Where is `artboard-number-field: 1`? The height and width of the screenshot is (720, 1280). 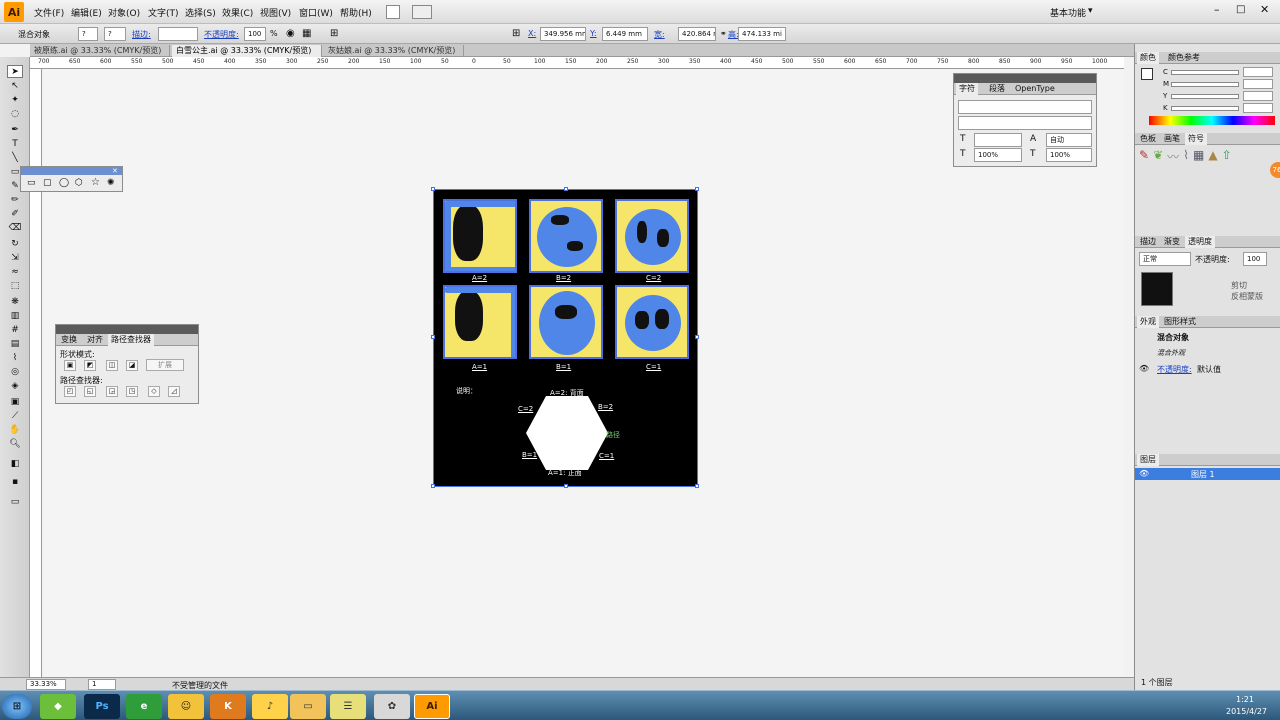
artboard-number-field: 1 is located at coordinates (102, 684).